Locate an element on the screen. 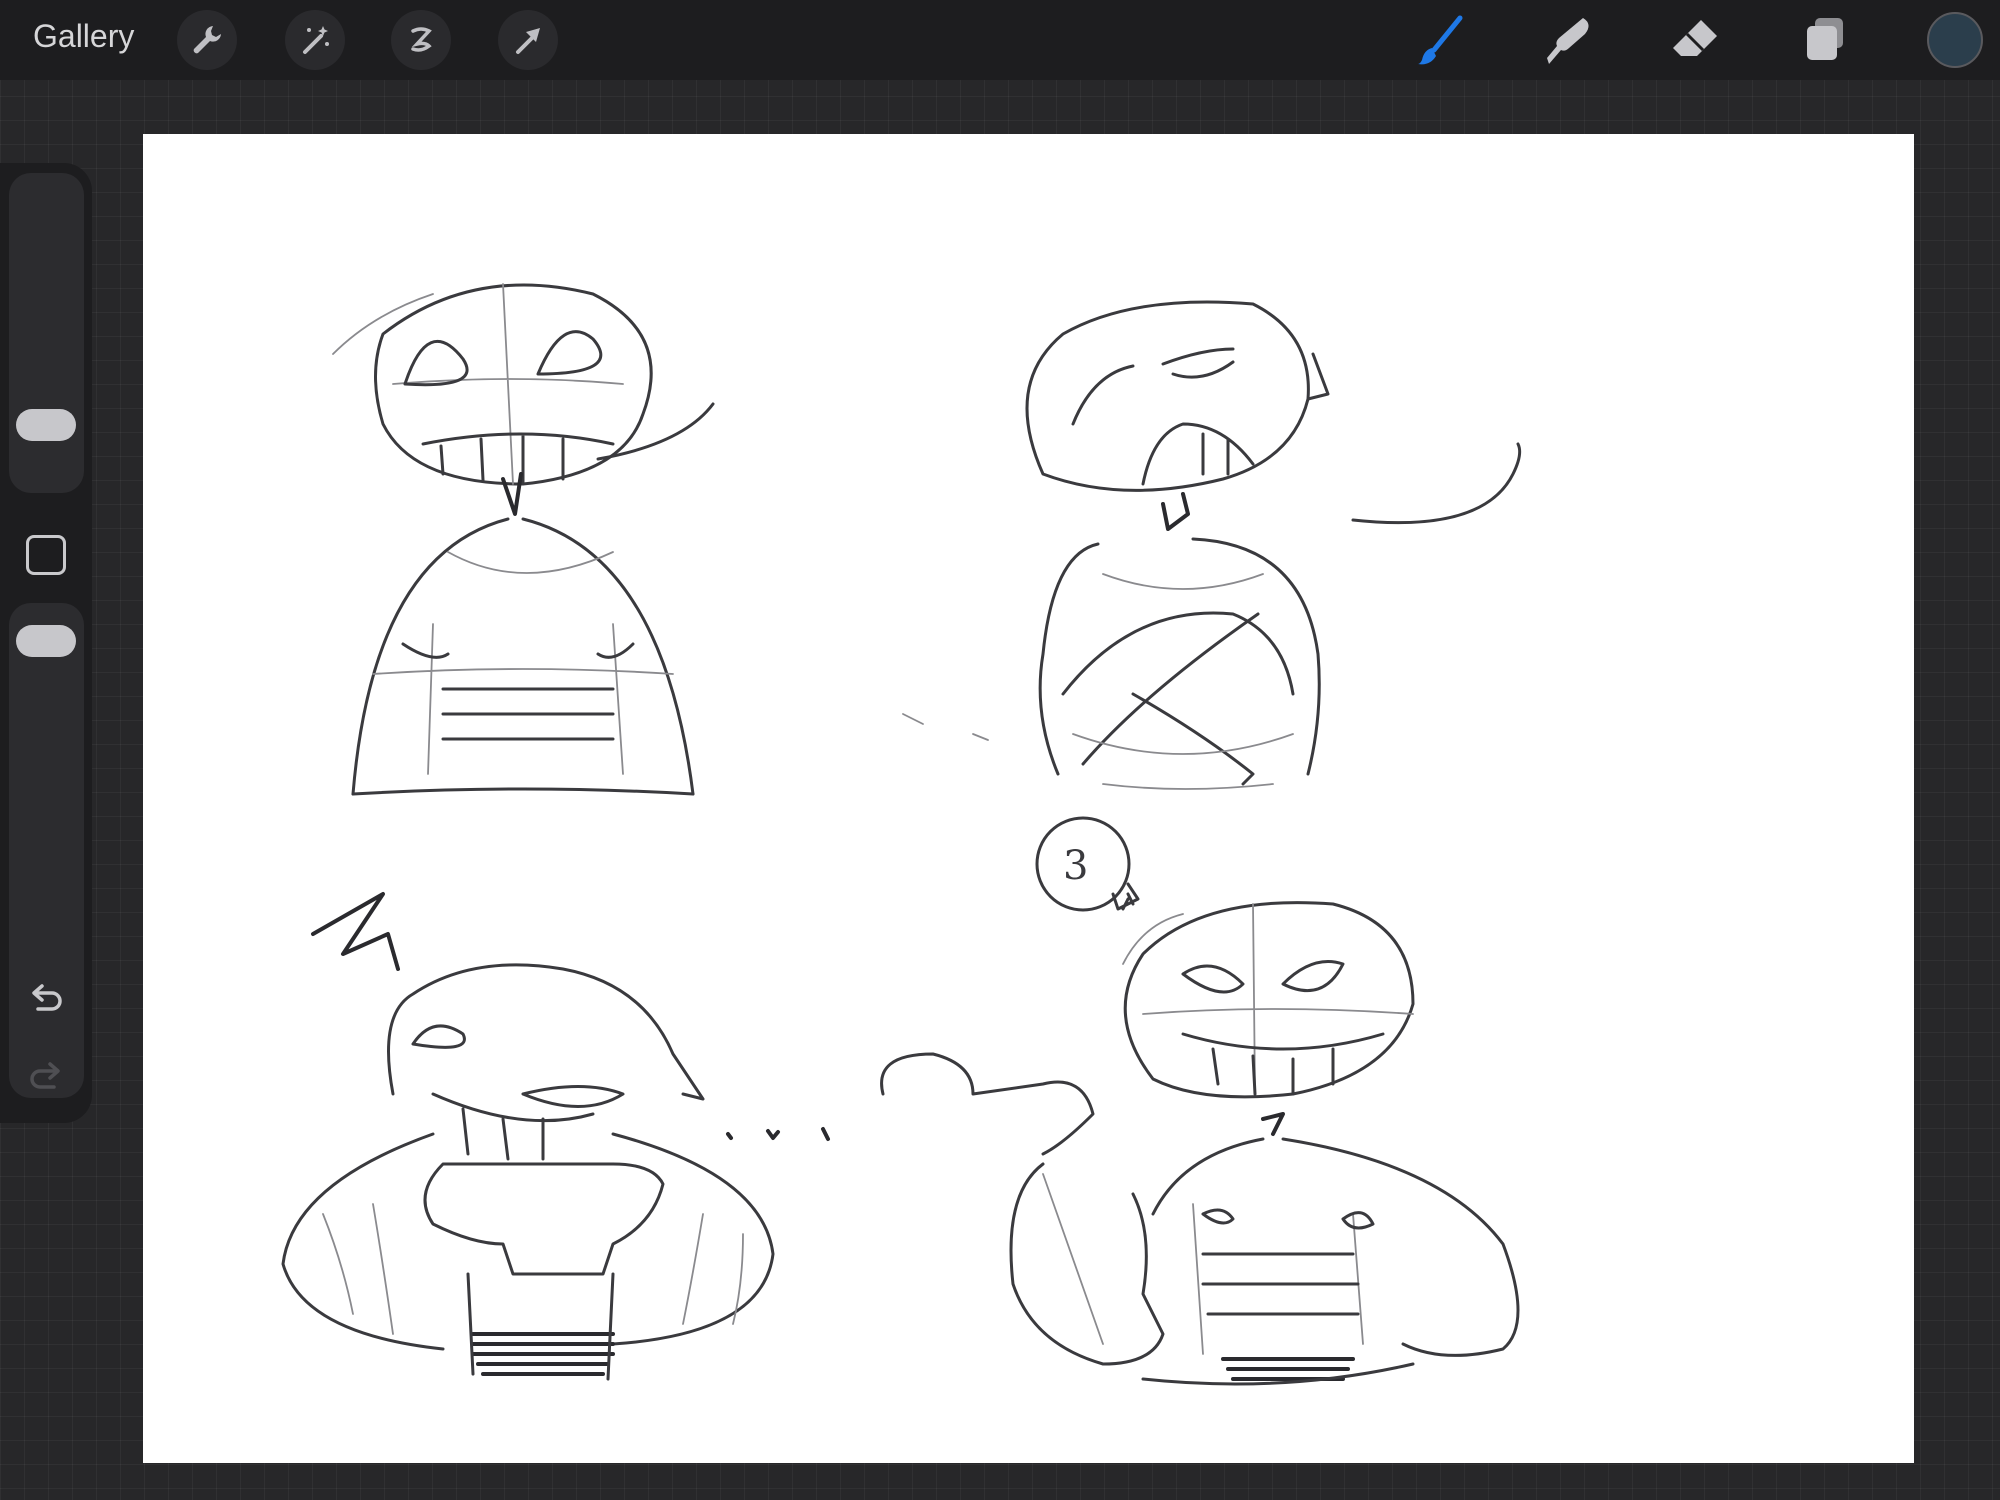 This screenshot has height=1500, width=2000. selection-icon is located at coordinates (421, 39).